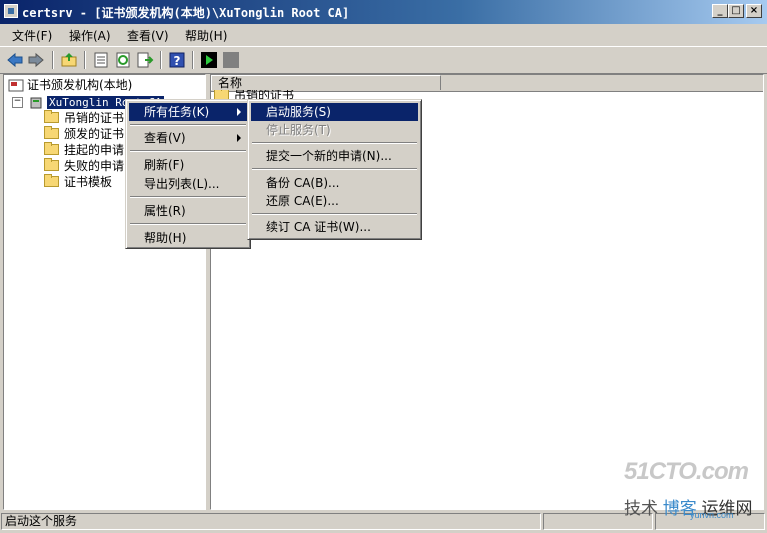  Describe the element at coordinates (80, 85) in the screenshot. I see `tree-root-label: 证书颁发机构(本地)` at that location.